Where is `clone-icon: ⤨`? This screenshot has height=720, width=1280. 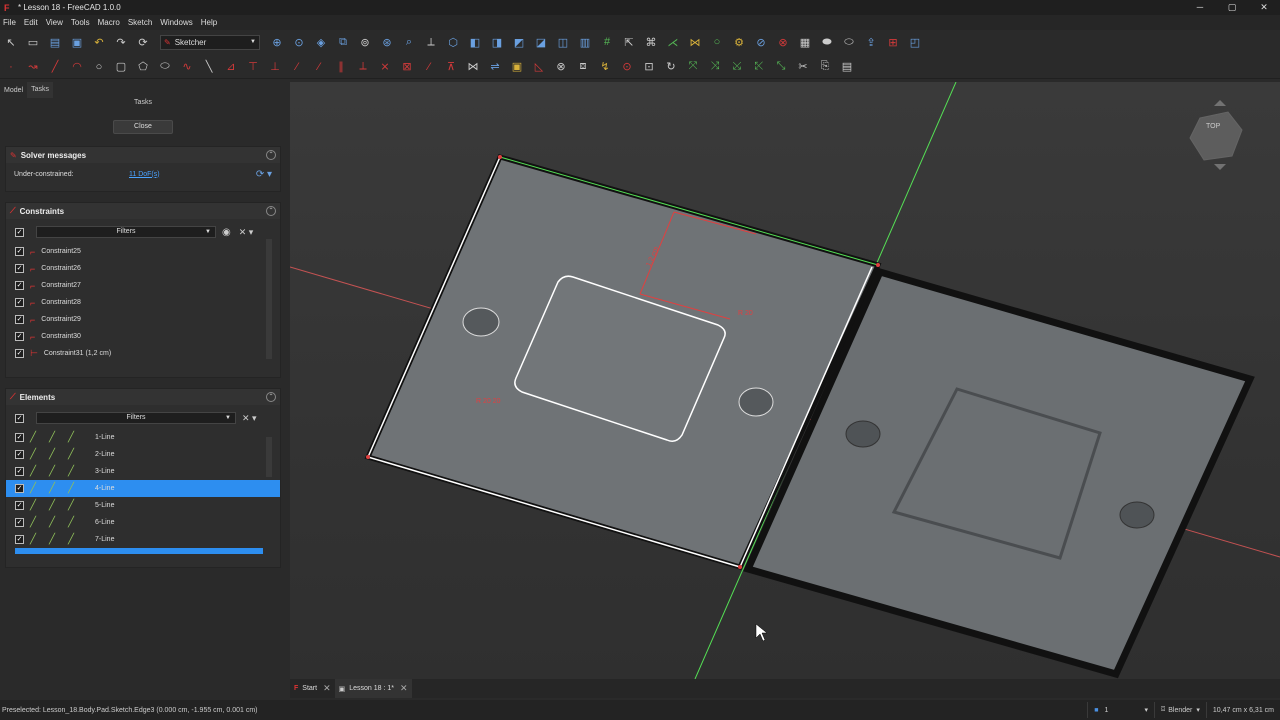 clone-icon: ⤨ is located at coordinates (715, 67).